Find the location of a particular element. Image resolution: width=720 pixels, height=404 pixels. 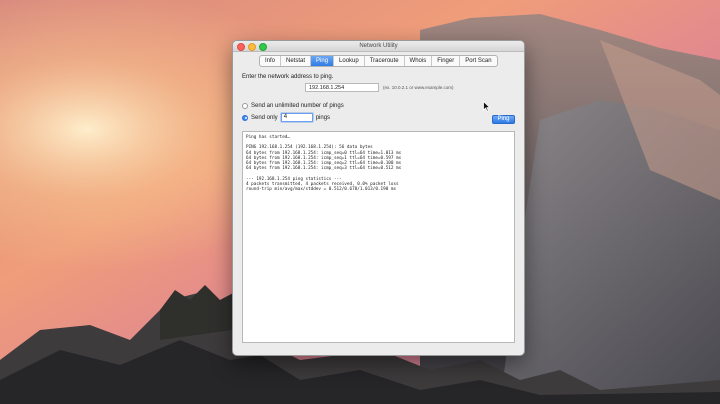

unlimited-option: Send an unlimited number of pings is located at coordinates (293, 106).